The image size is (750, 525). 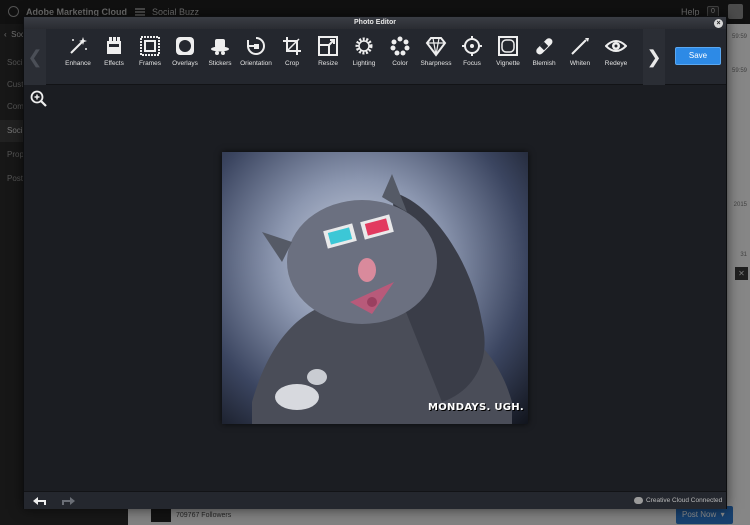 What do you see at coordinates (436, 63) in the screenshot?
I see `tool-label: Sharpness` at bounding box center [436, 63].